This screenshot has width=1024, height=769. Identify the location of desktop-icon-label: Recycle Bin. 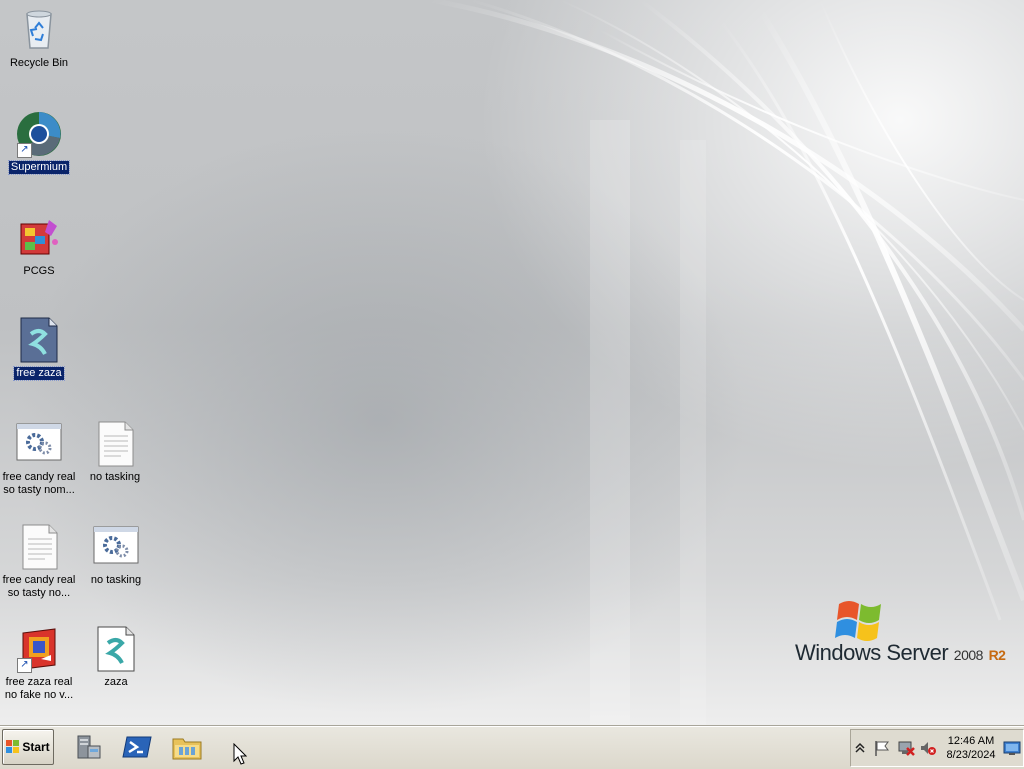
(39, 63).